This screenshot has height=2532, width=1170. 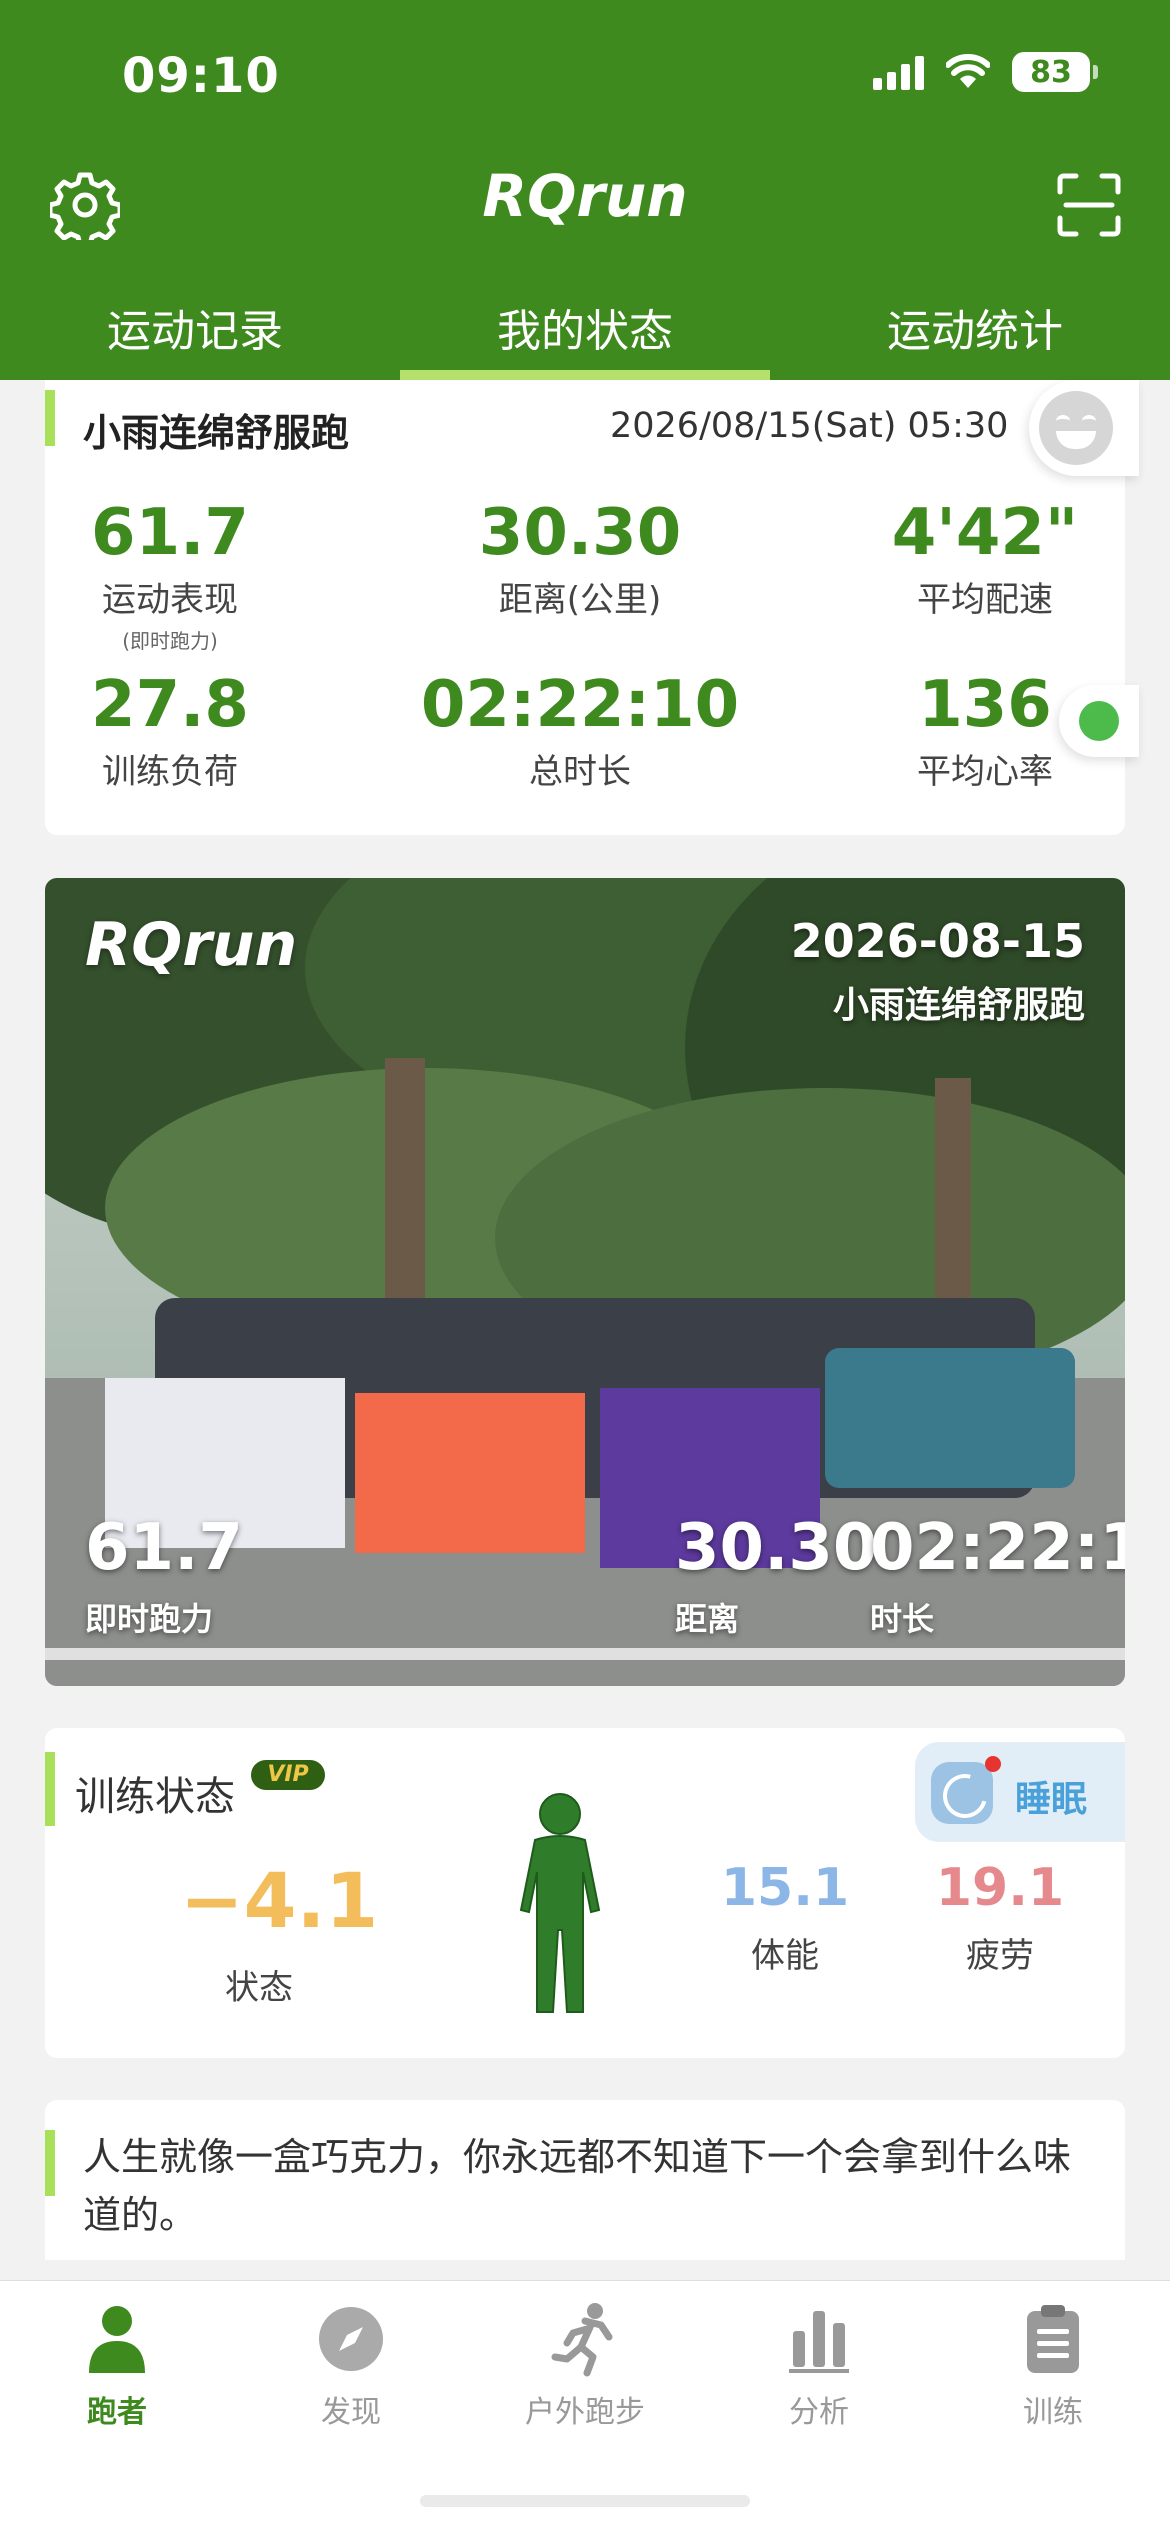 I want to click on clipboard-icon, so click(x=1053, y=2339).